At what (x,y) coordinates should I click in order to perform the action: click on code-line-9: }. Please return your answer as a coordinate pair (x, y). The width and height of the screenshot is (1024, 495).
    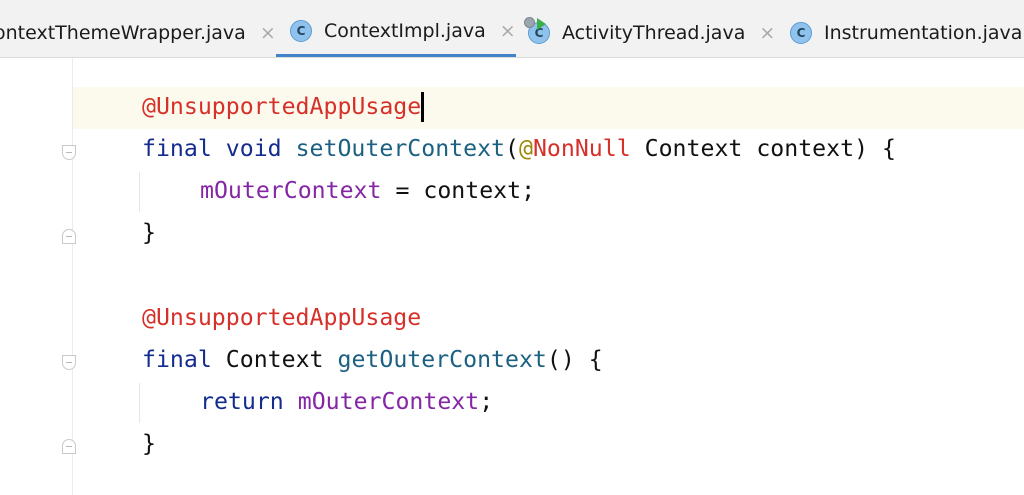
    Looking at the image, I should click on (149, 444).